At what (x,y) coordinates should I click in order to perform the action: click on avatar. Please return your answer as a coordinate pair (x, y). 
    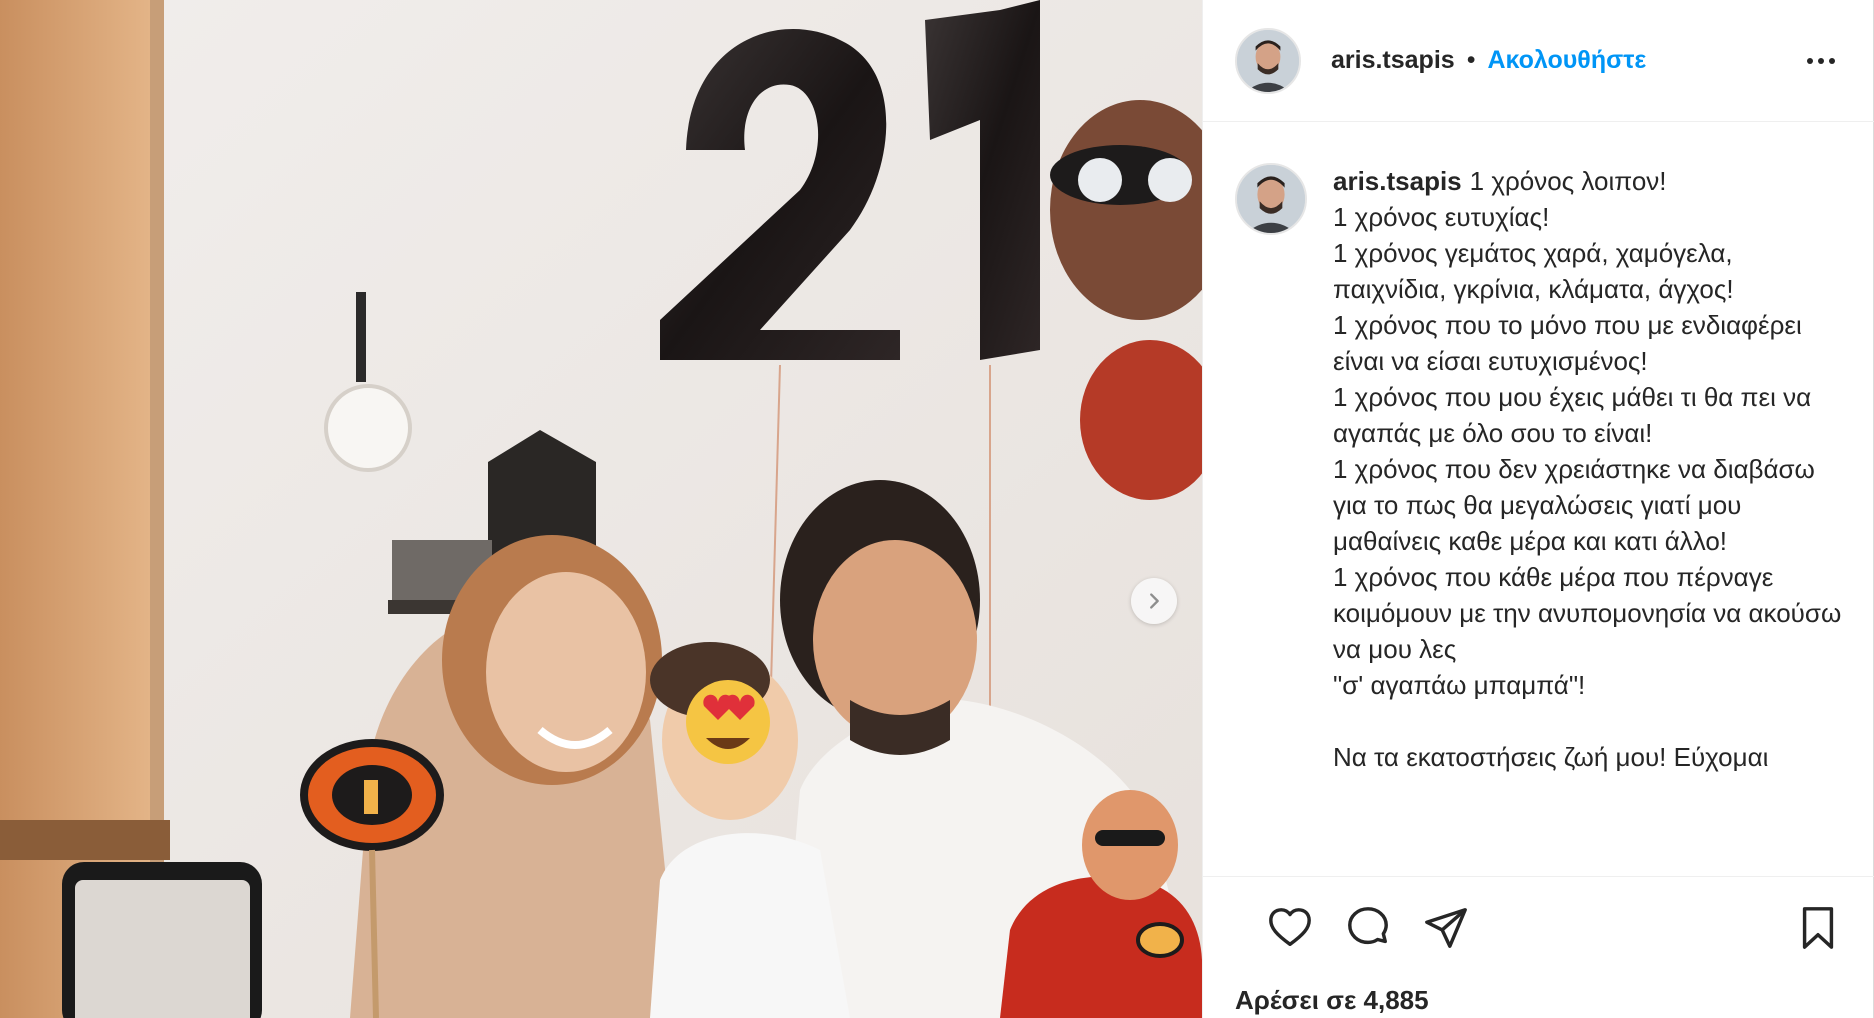
    Looking at the image, I should click on (1268, 60).